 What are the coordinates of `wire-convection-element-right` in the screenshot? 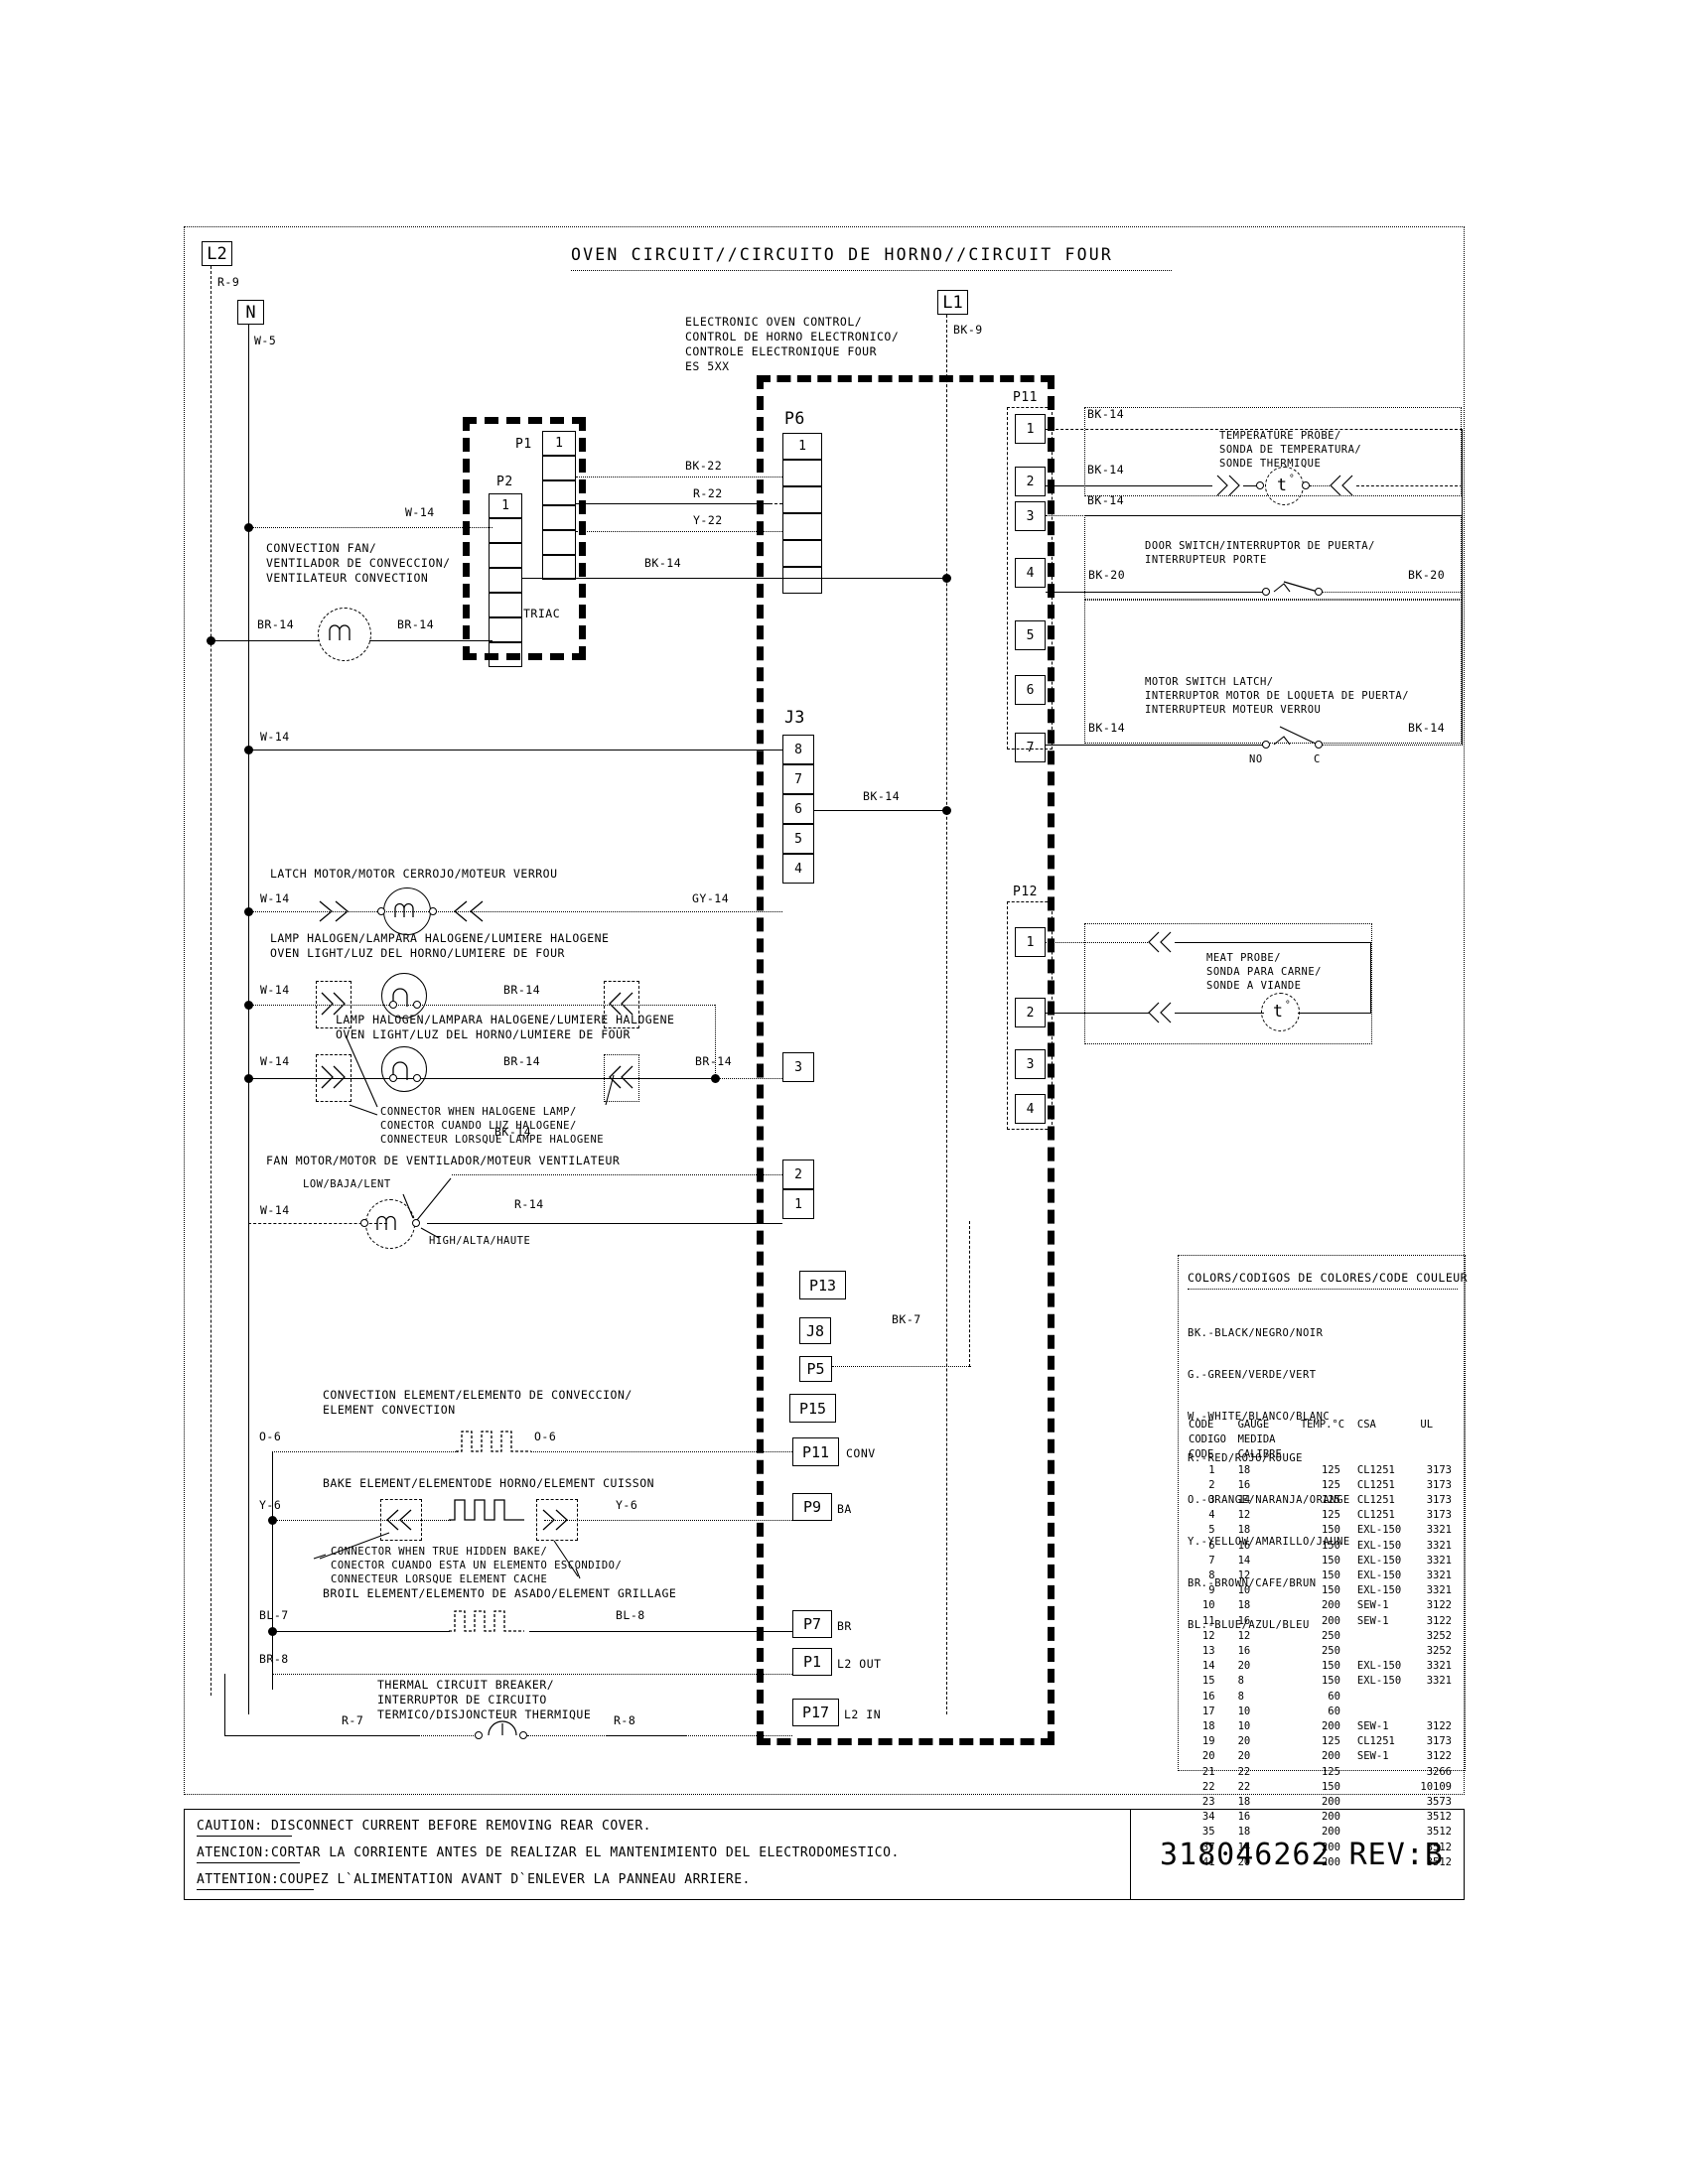 It's located at (661, 1451).